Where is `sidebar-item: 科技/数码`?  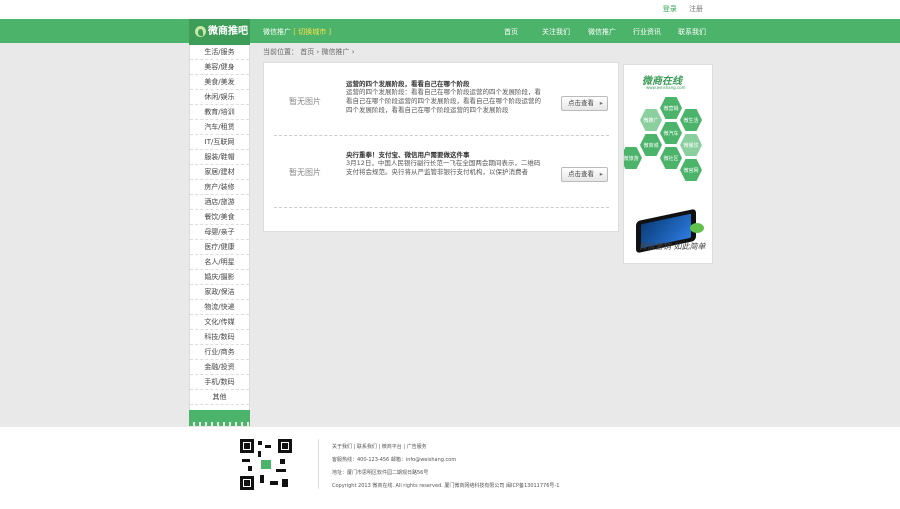 sidebar-item: 科技/数码 is located at coordinates (219, 337).